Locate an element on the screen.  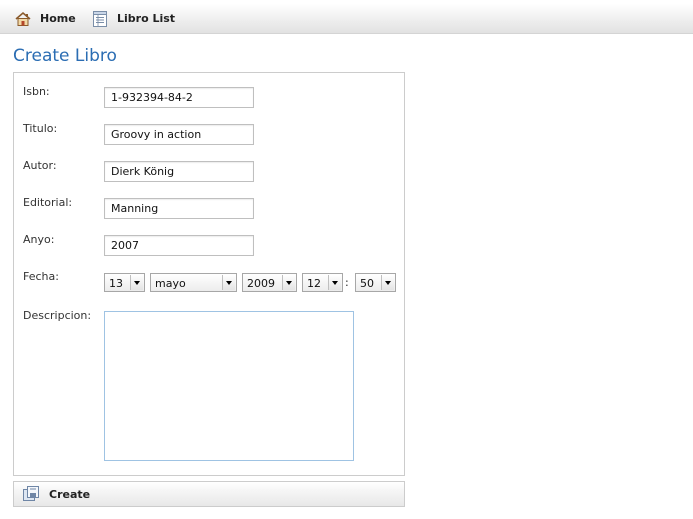
descripcion-field is located at coordinates (229, 386).